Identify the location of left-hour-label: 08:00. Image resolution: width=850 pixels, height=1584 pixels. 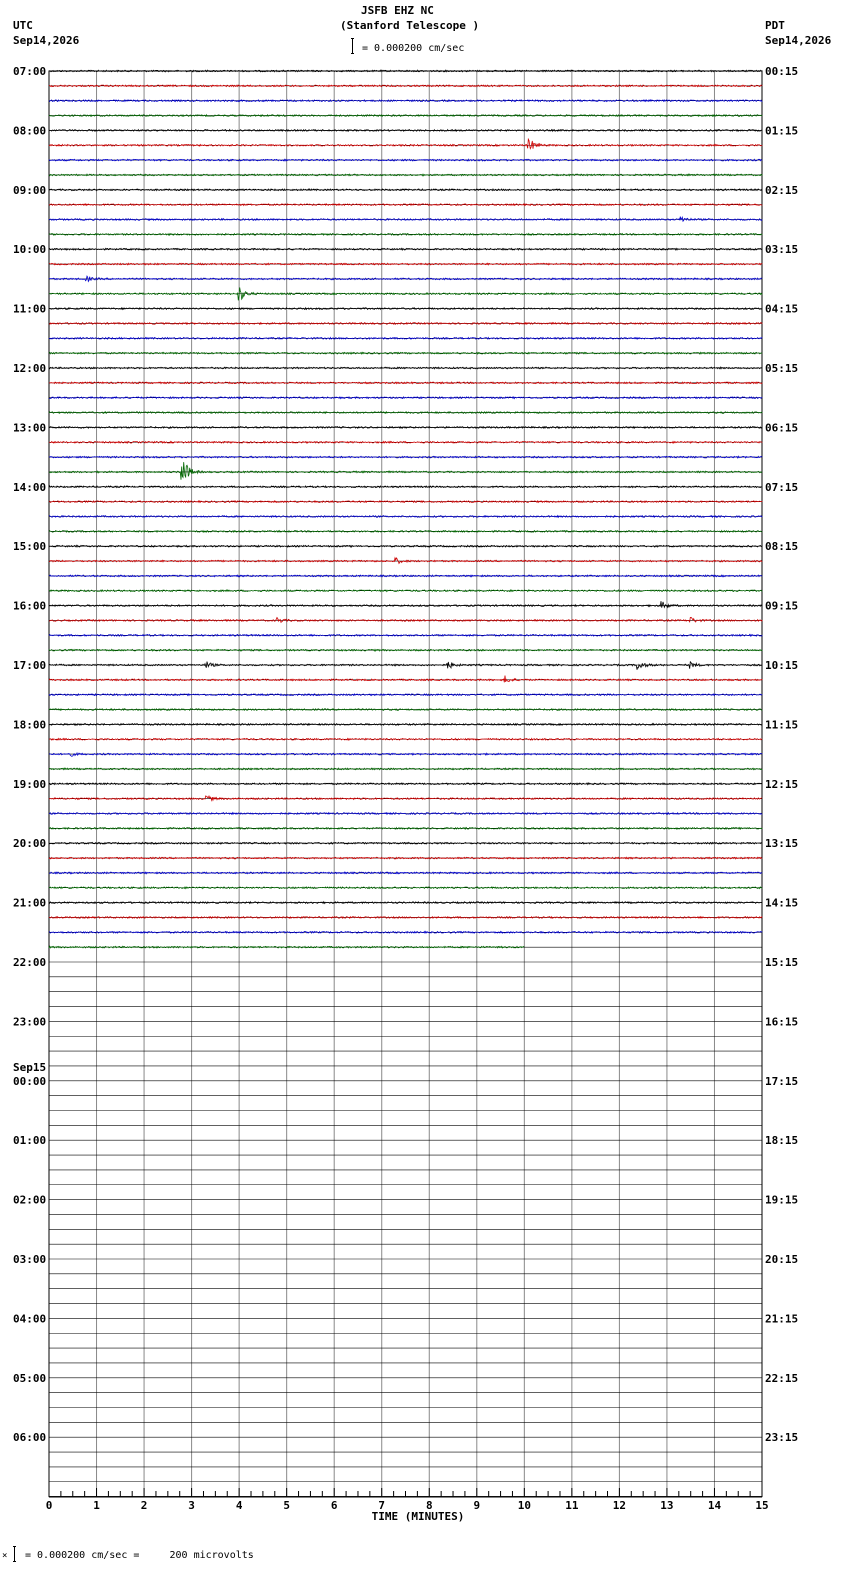
(29, 130).